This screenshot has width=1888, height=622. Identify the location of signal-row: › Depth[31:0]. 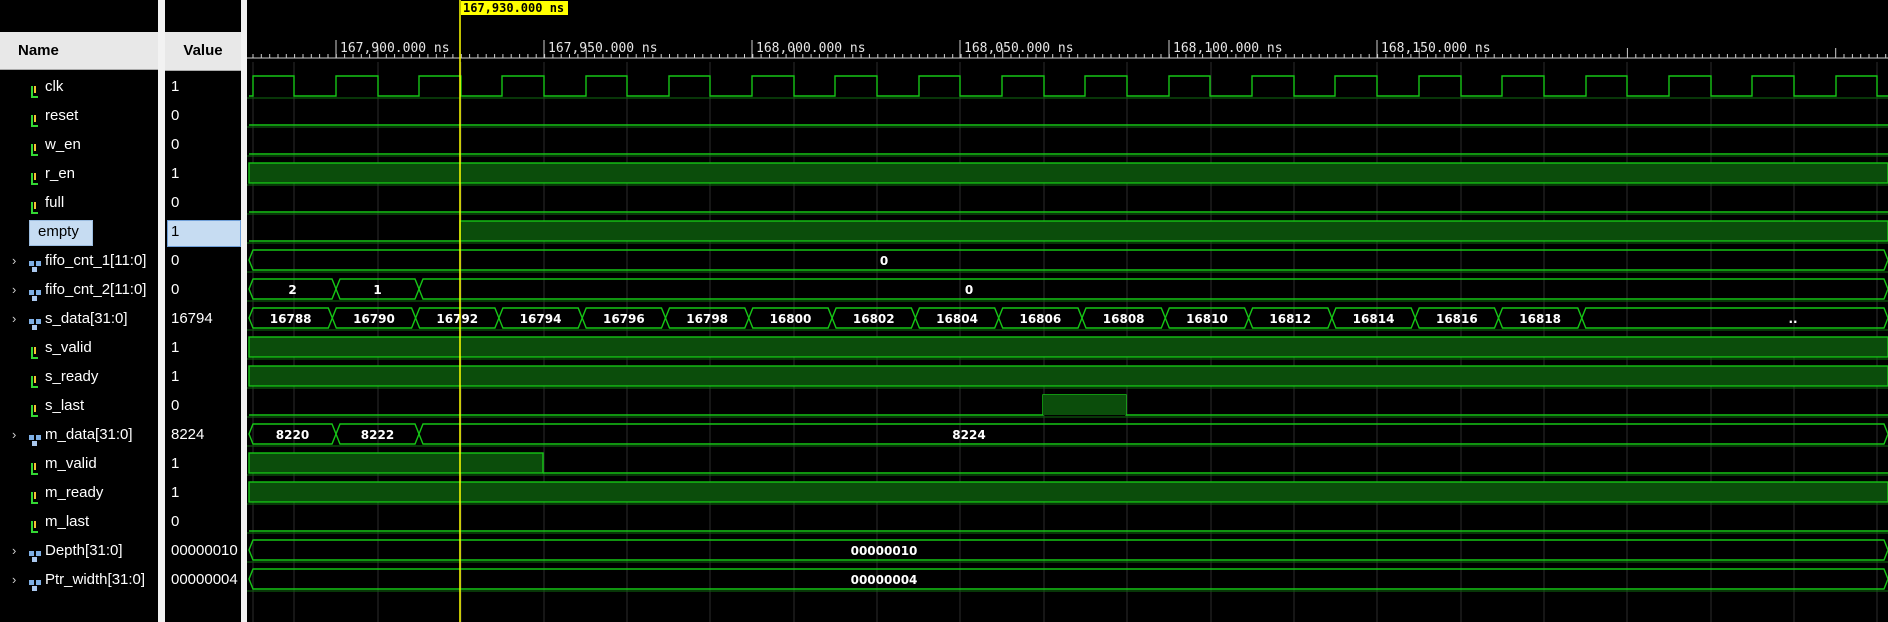
(79, 550).